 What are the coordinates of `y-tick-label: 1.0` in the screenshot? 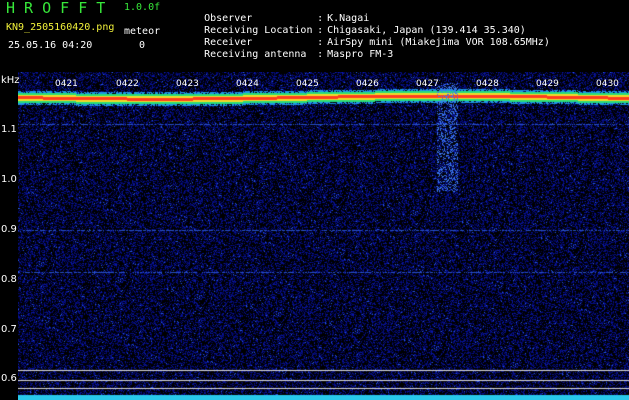 It's located at (9, 179).